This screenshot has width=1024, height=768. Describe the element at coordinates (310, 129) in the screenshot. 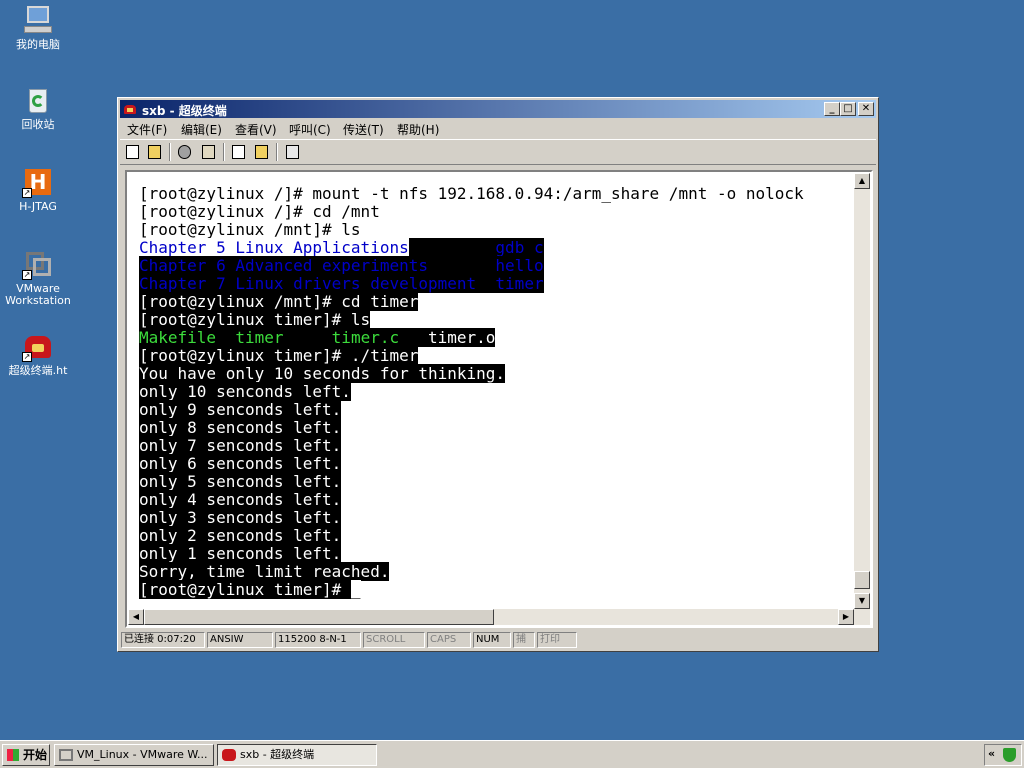

I see `menu-call: 呼叫(C)` at that location.